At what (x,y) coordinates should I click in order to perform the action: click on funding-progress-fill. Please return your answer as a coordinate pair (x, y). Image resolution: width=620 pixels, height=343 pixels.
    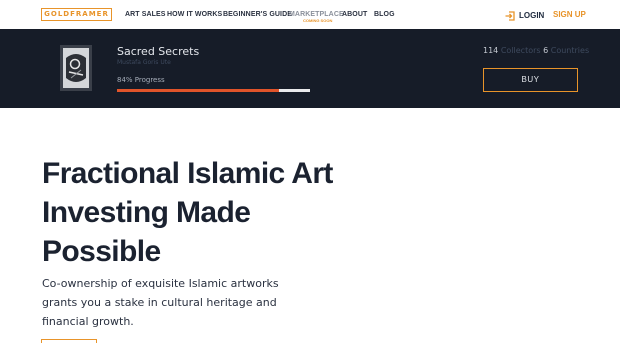
    Looking at the image, I should click on (198, 90).